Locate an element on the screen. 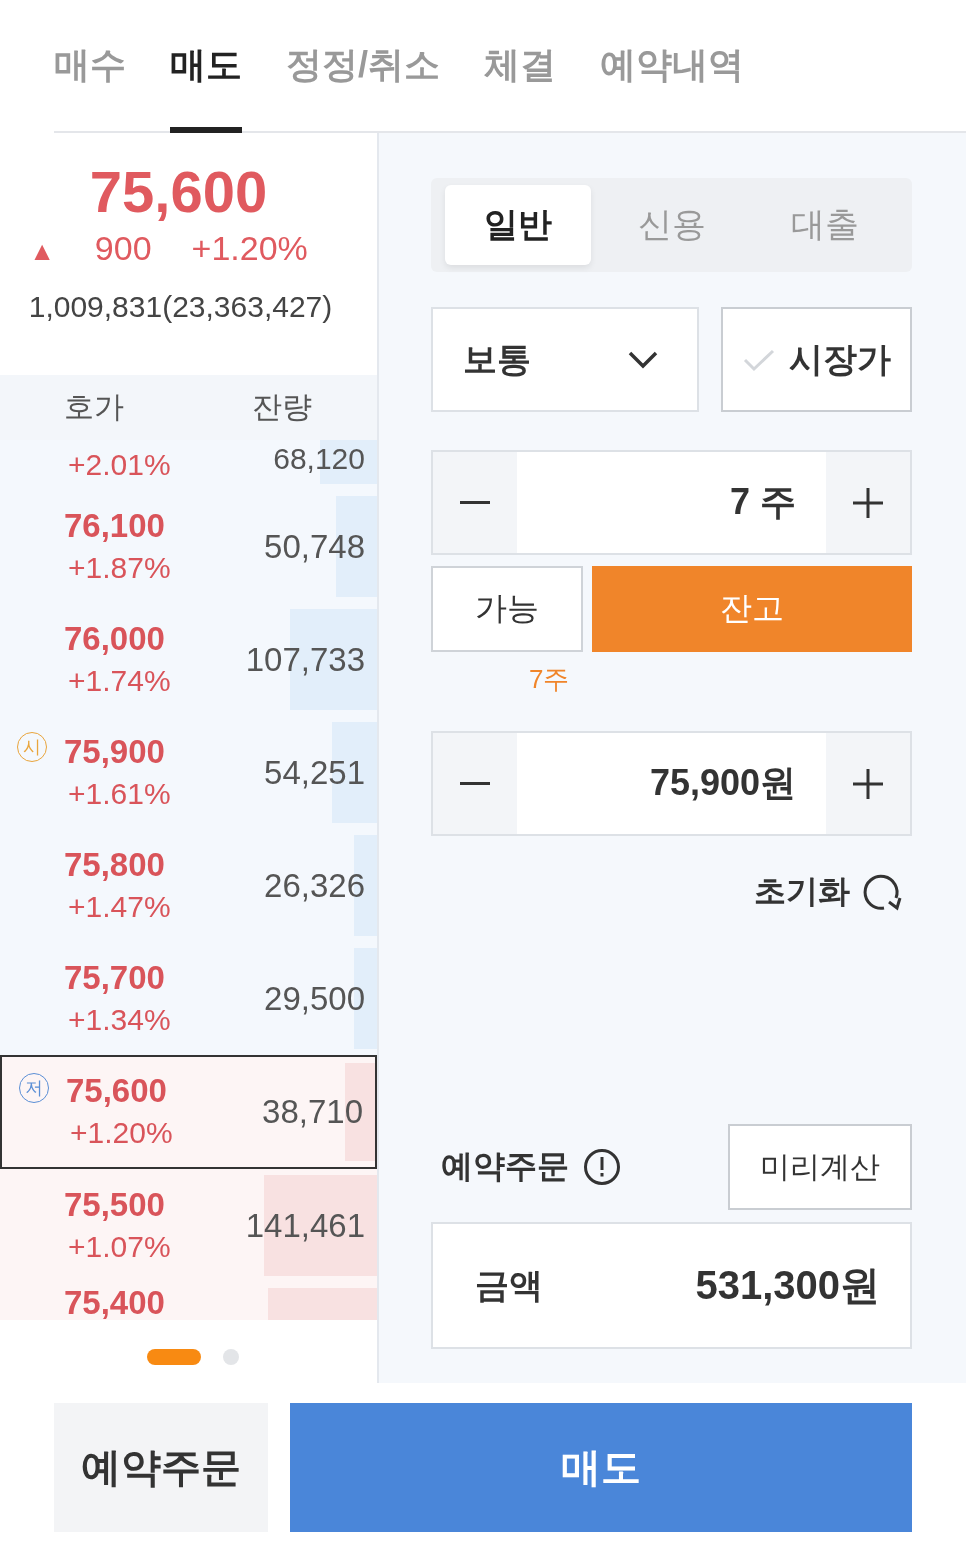 The height and width of the screenshot is (1548, 966). price-change: 900 is located at coordinates (123, 248).